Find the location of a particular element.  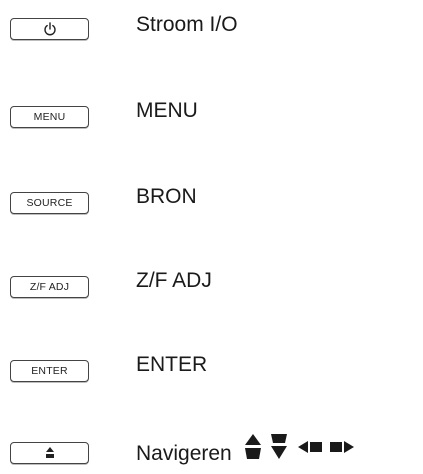

power-icon is located at coordinates (50, 29).